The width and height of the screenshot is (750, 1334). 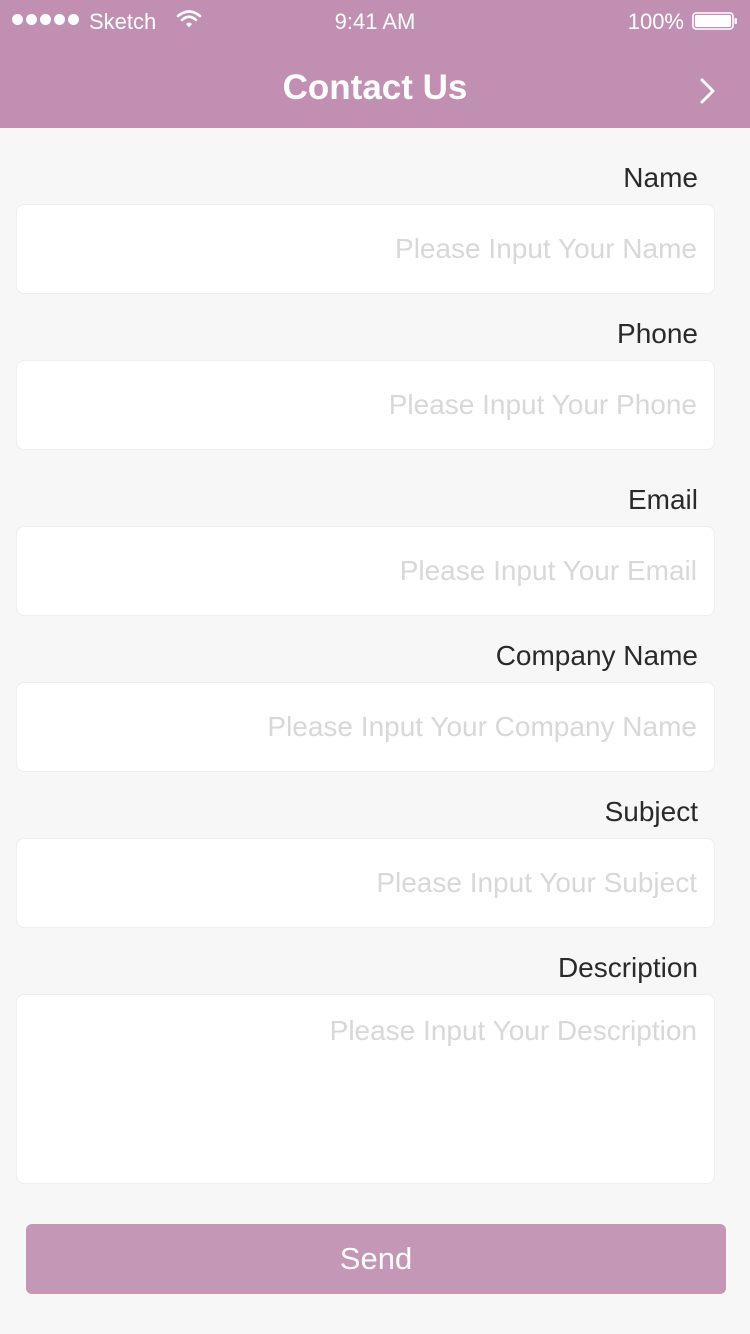 I want to click on company-name-input, so click(x=365, y=727).